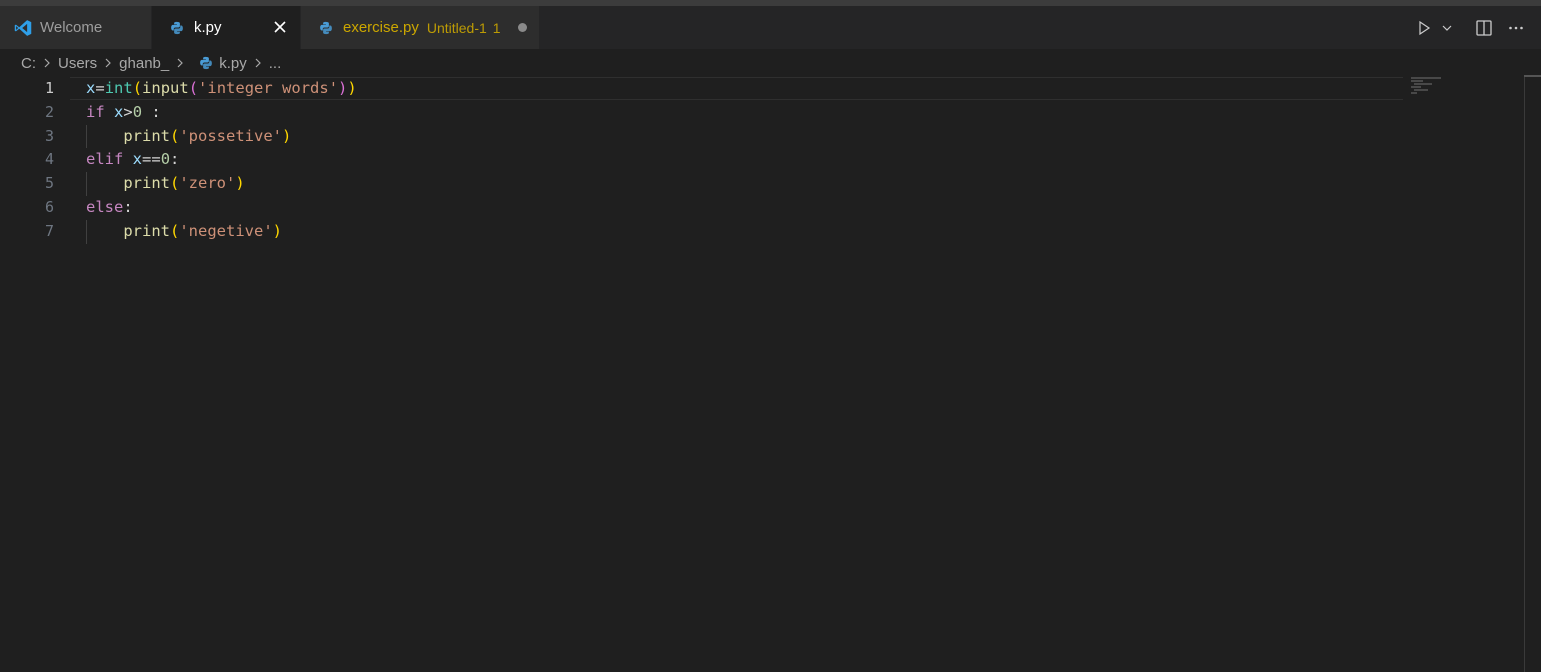  What do you see at coordinates (381, 27) in the screenshot?
I see `tab-label: exercise.py` at bounding box center [381, 27].